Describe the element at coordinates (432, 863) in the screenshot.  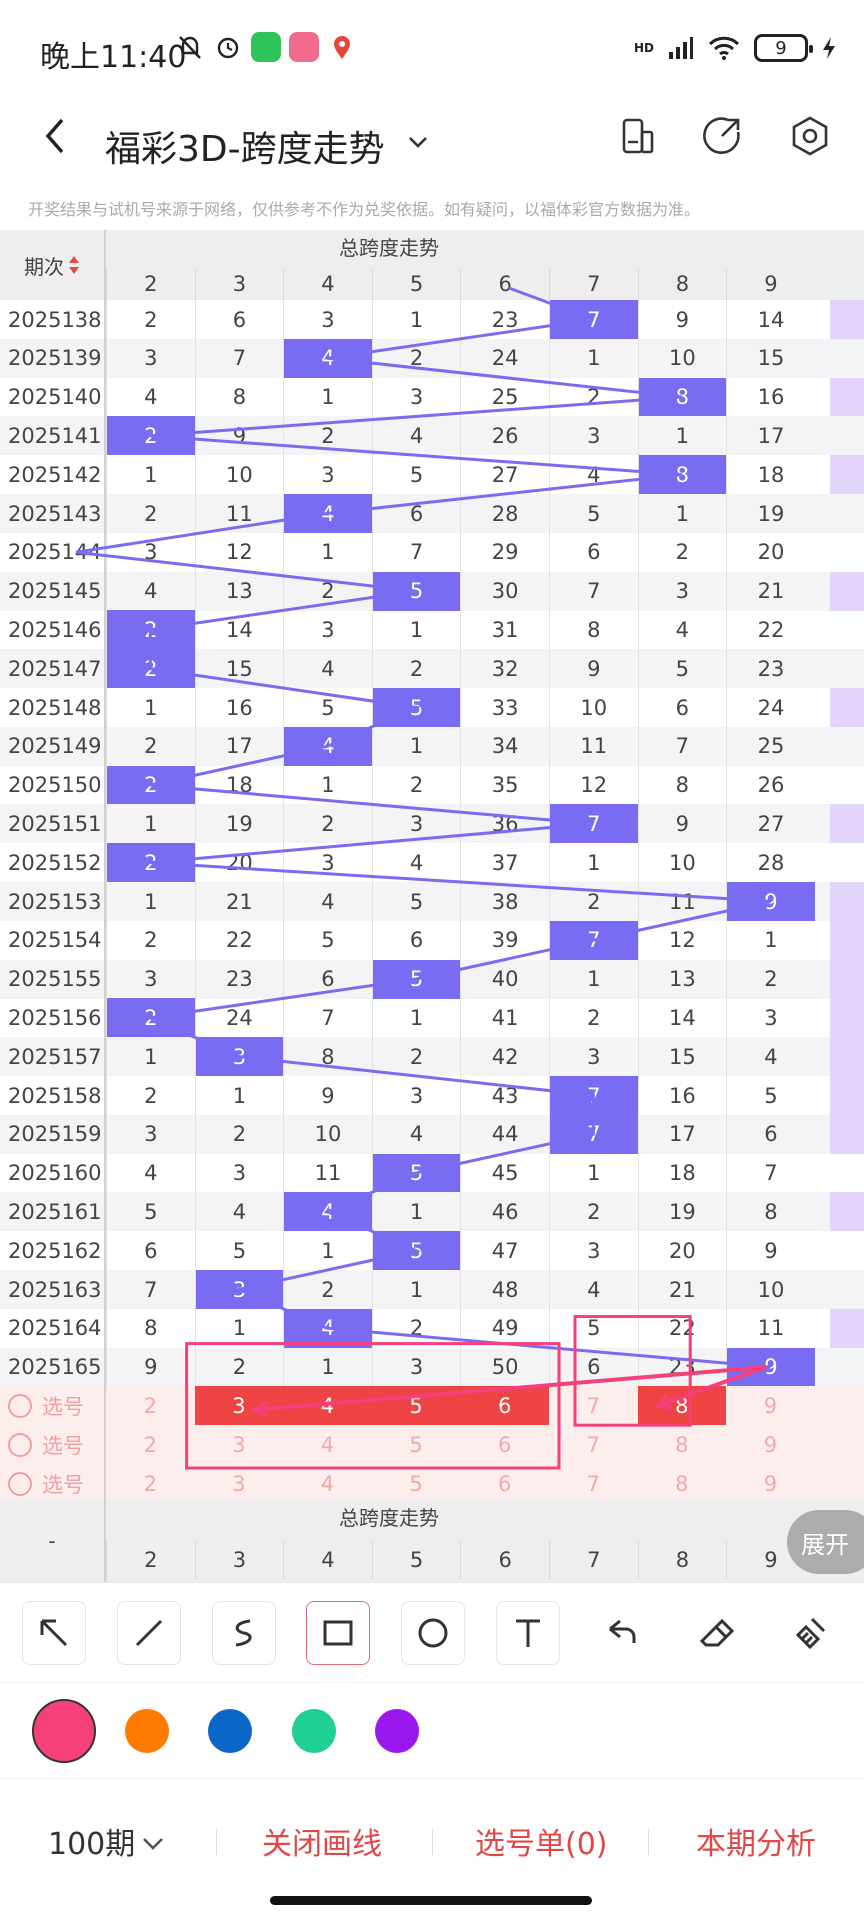
I see `table-row: 2025152 2 20 3 4 37 1 10 28` at that location.